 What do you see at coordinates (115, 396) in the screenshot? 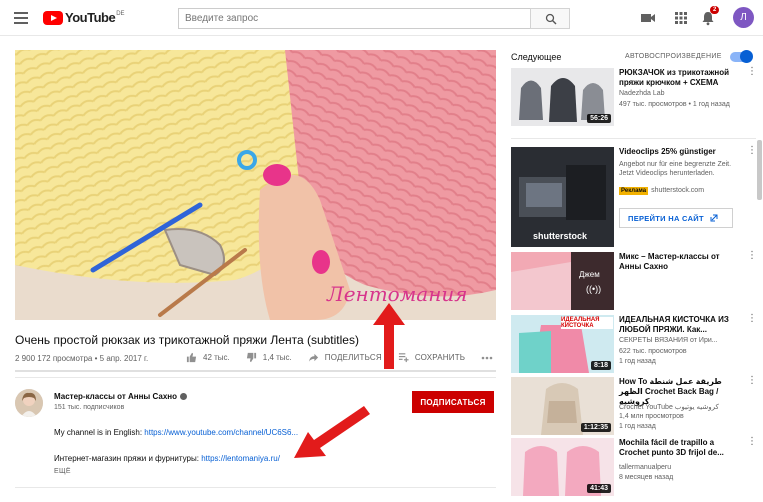
I see `channel-name-text: Мастер-классы от Анны Сахно` at bounding box center [115, 396].